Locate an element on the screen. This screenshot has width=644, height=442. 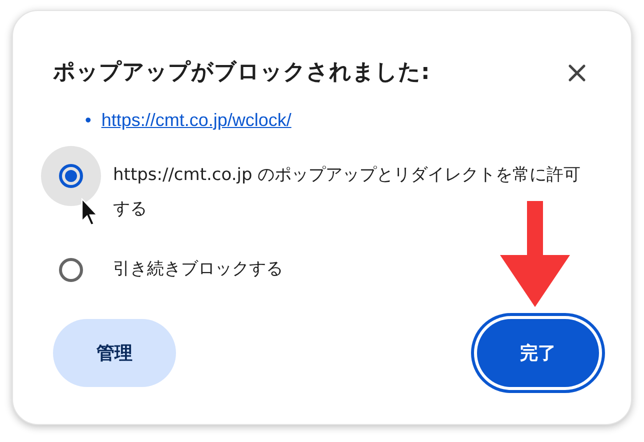
manage-button: 管理 is located at coordinates (114, 353).